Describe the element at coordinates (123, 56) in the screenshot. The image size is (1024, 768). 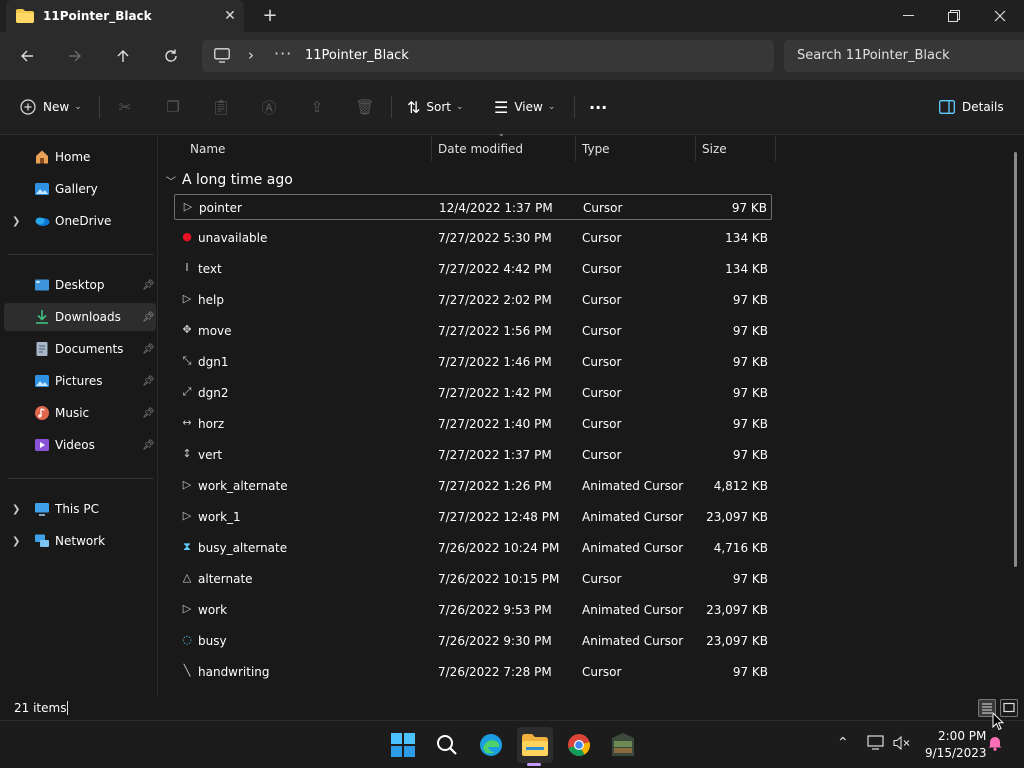
I see `up-arrow-icon` at that location.